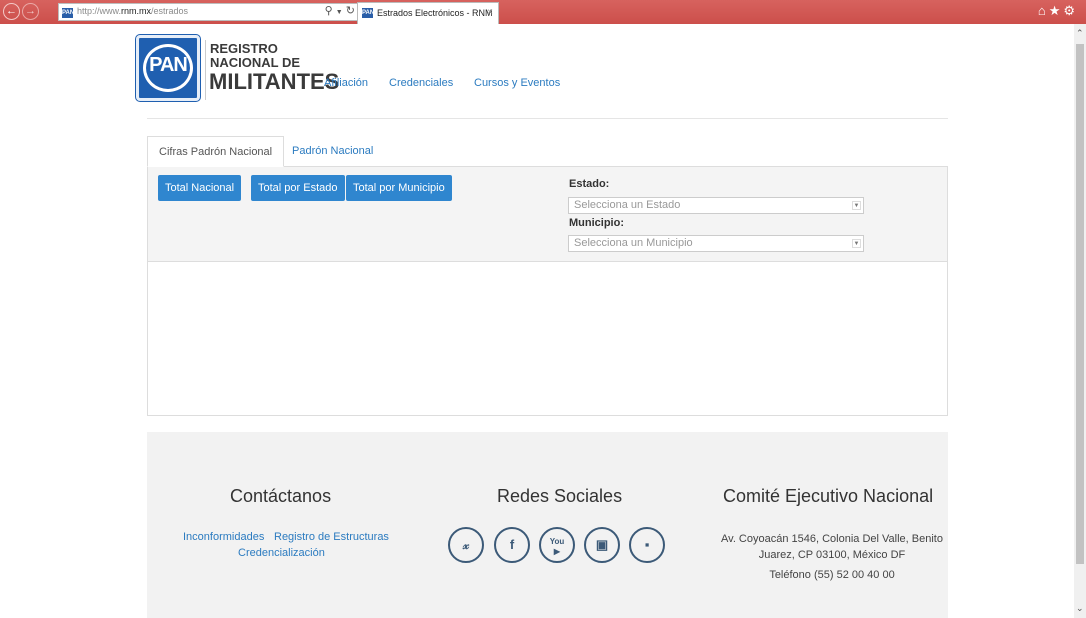 This screenshot has height=618, width=1086. Describe the element at coordinates (1080, 304) in the screenshot. I see `scroll-thumb` at that location.